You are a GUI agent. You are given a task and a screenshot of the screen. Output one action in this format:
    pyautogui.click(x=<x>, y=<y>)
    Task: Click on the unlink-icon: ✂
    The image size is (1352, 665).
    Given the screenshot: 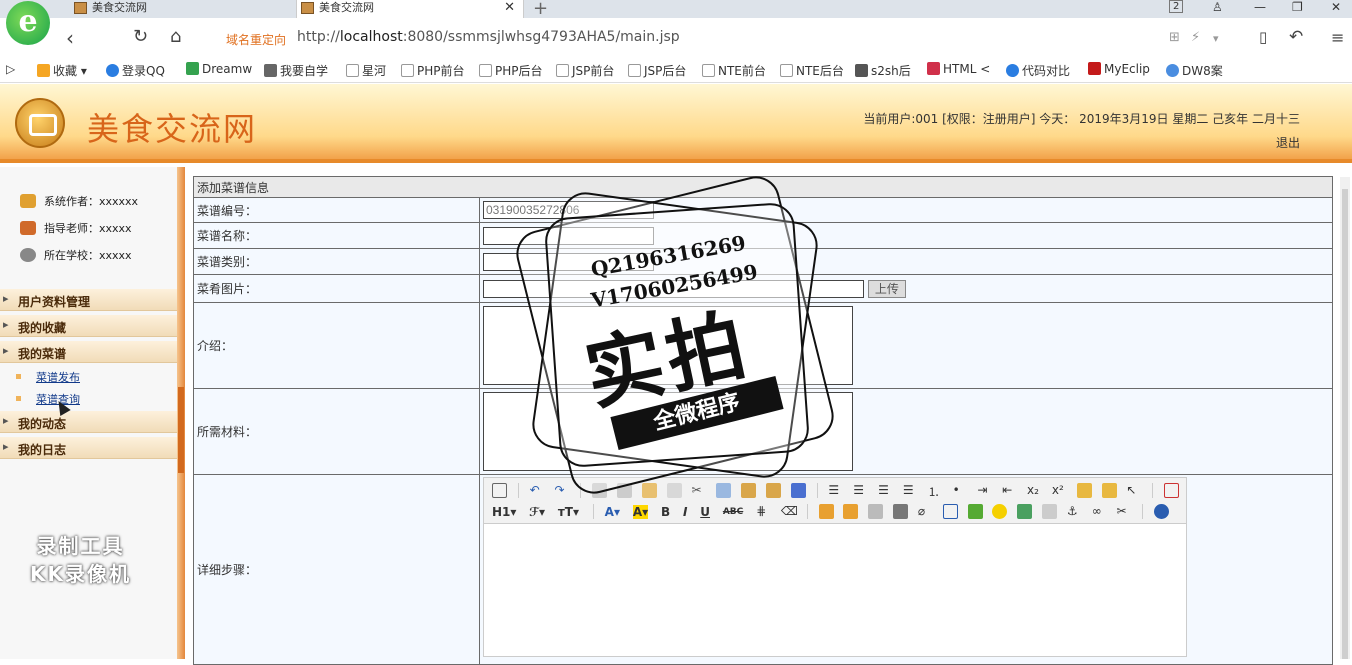 What is the action you would take?
    pyautogui.click(x=1124, y=511)
    